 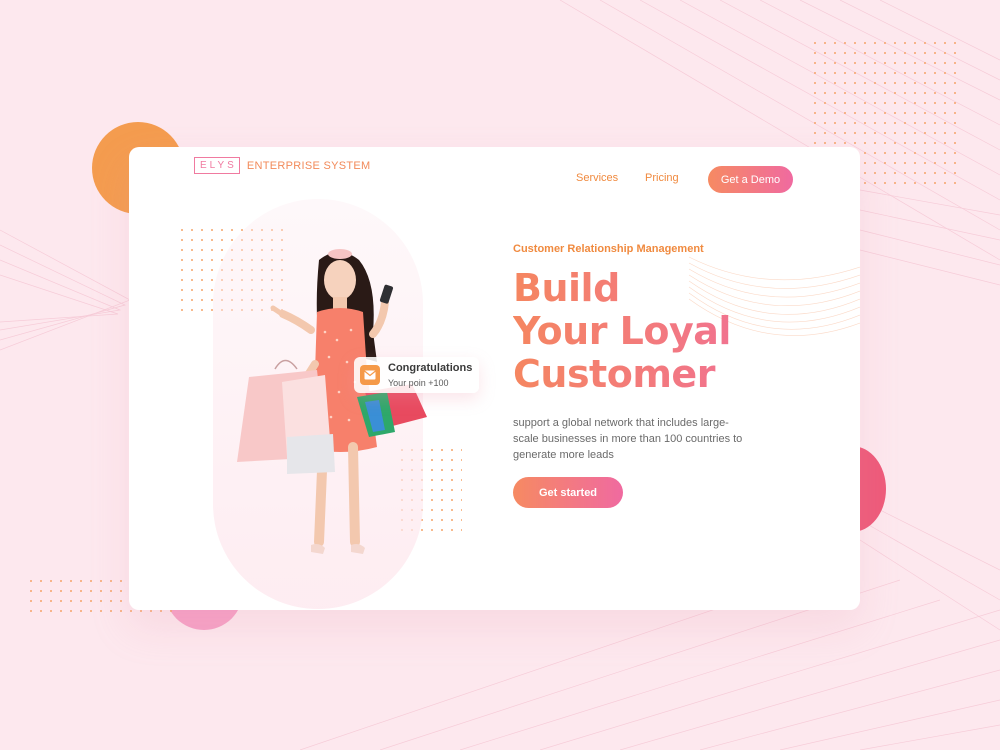 What do you see at coordinates (217, 165) in the screenshot?
I see `logo-mark: ELYS` at bounding box center [217, 165].